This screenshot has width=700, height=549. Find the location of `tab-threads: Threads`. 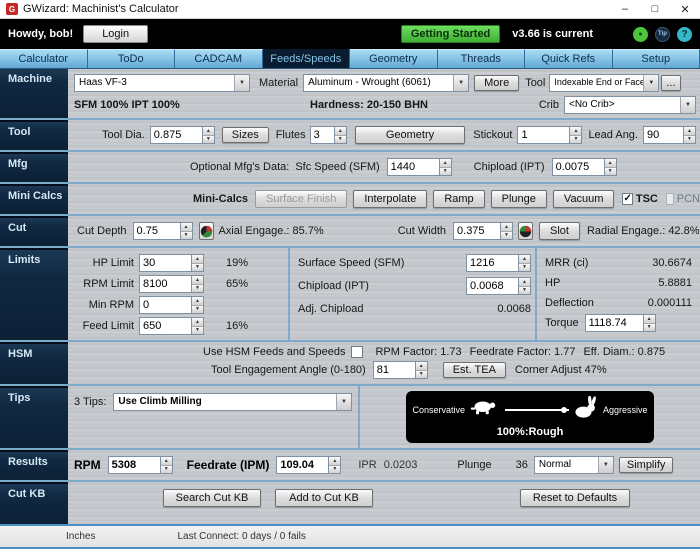

tab-threads: Threads is located at coordinates (481, 58).